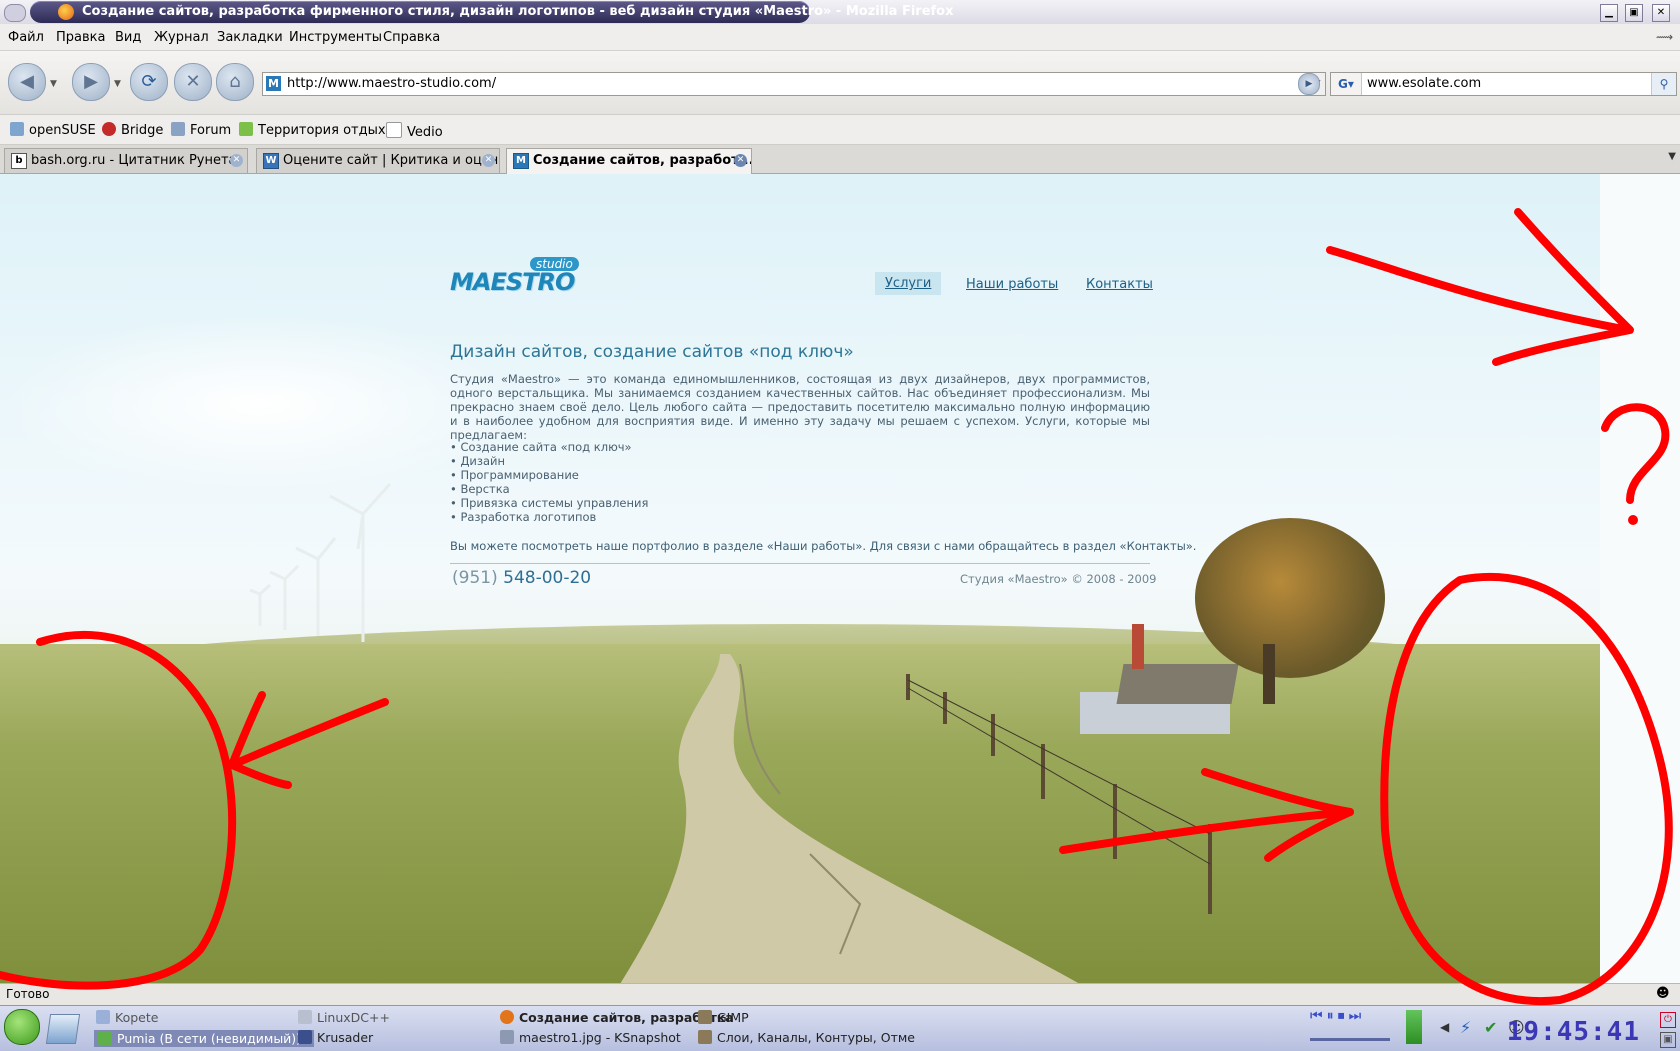 The height and width of the screenshot is (1051, 1680). I want to click on minimize-button: ▁, so click(1609, 13).